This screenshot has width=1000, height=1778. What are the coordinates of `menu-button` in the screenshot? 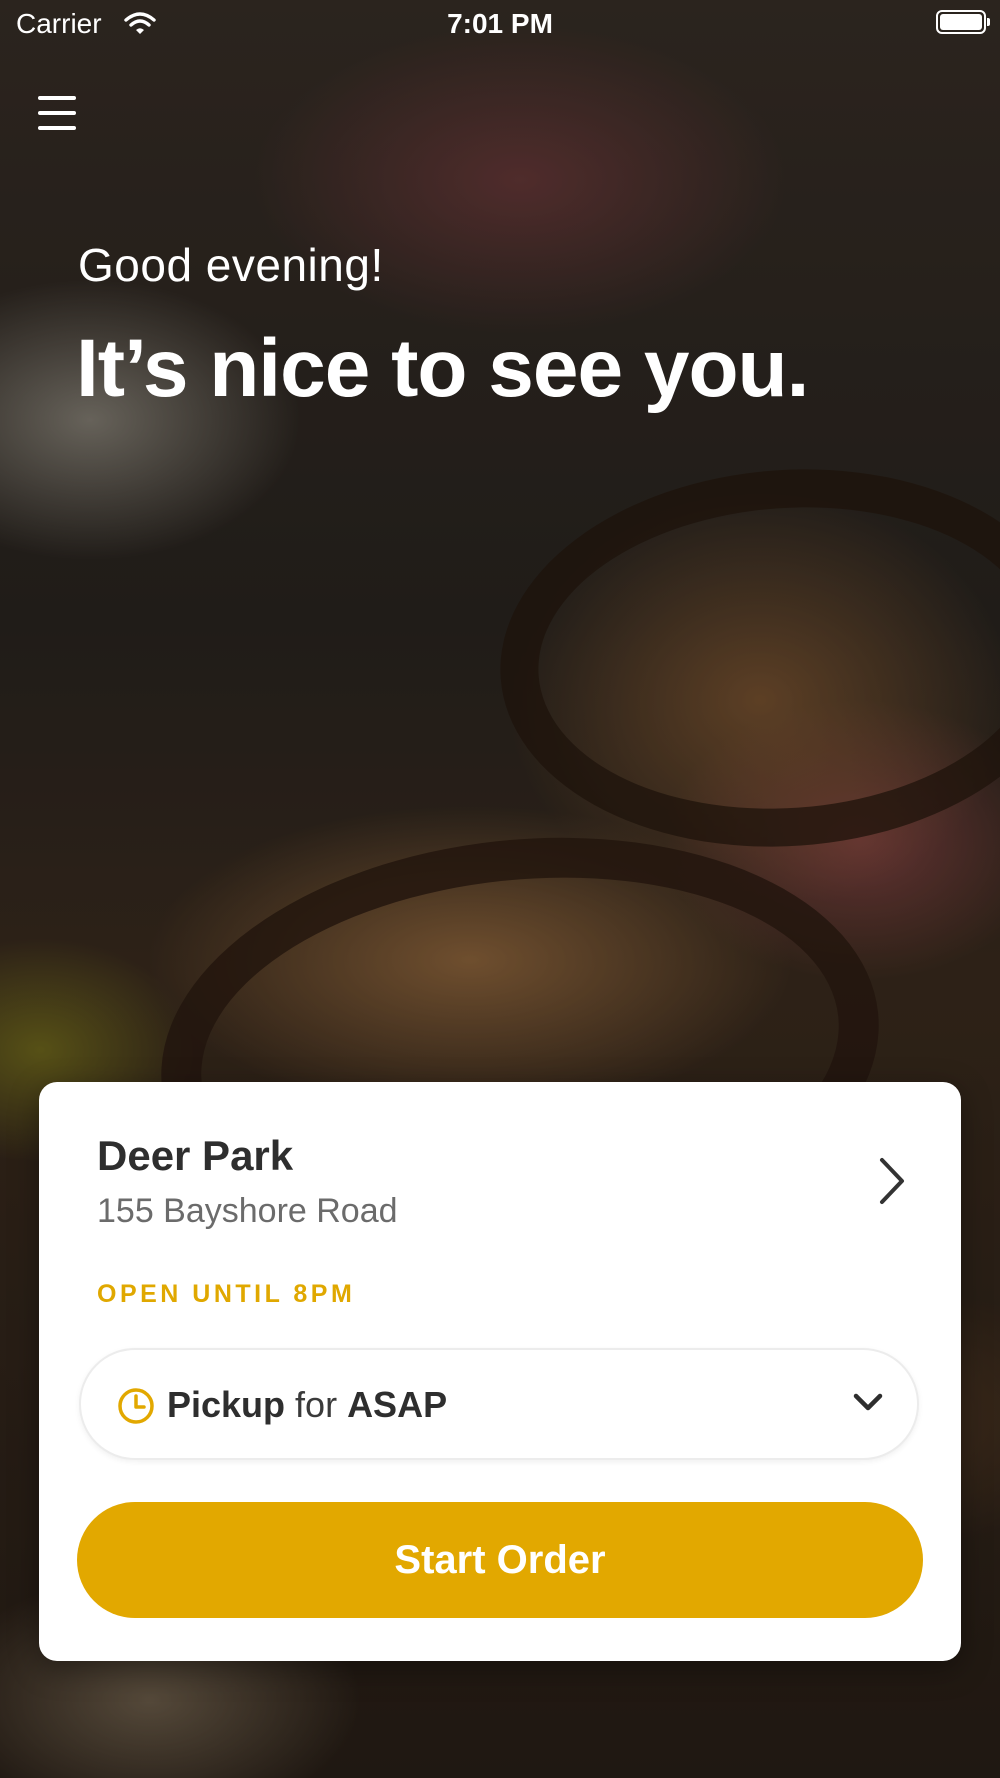 It's located at (58, 114).